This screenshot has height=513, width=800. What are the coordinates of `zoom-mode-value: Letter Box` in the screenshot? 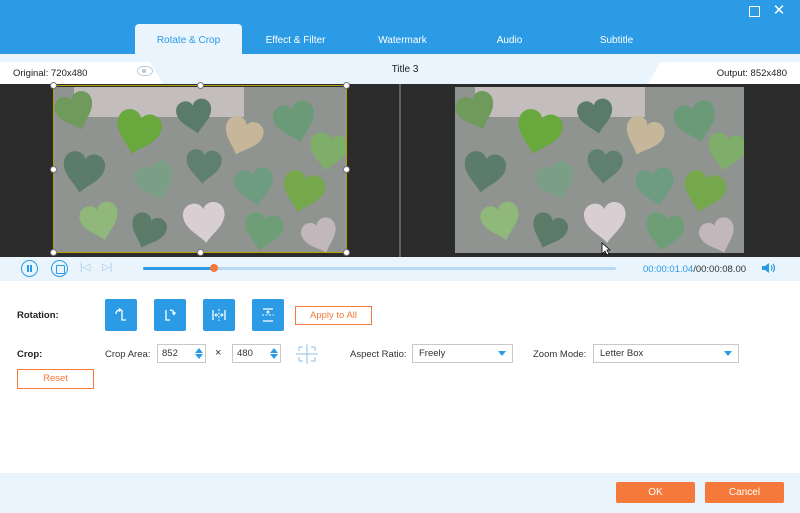 It's located at (622, 353).